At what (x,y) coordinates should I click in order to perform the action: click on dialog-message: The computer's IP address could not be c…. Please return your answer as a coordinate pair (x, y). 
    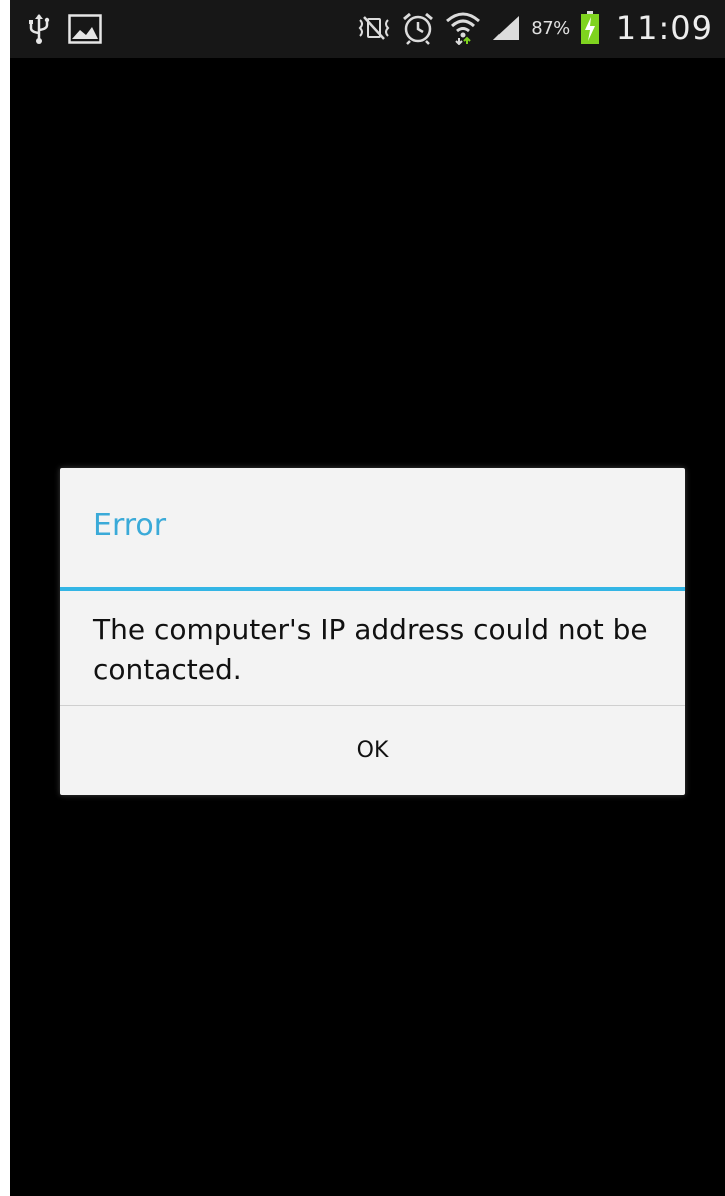
    Looking at the image, I should click on (370, 649).